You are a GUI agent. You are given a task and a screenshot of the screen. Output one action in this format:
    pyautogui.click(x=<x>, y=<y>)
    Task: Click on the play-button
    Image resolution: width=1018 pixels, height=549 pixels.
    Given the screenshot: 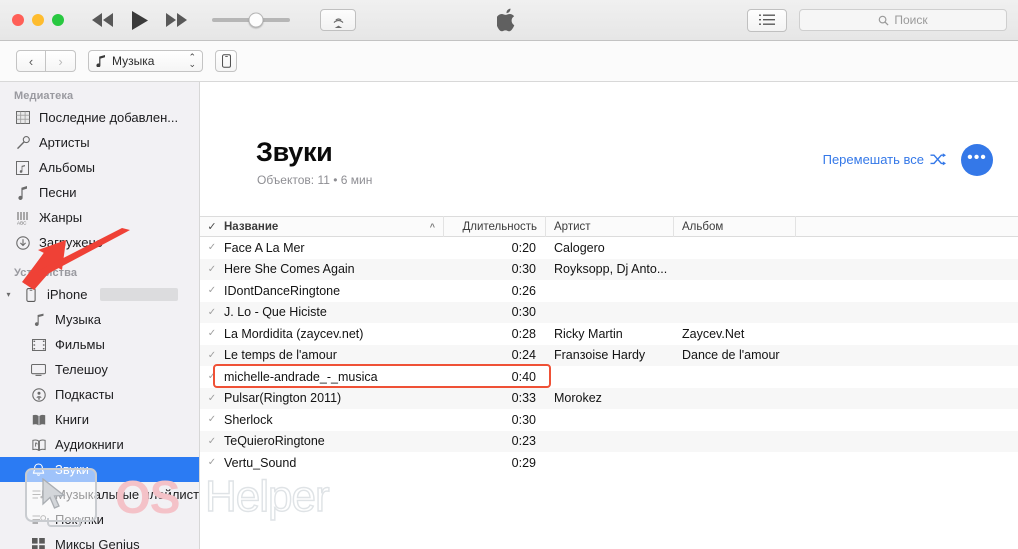 What is the action you would take?
    pyautogui.click(x=140, y=20)
    